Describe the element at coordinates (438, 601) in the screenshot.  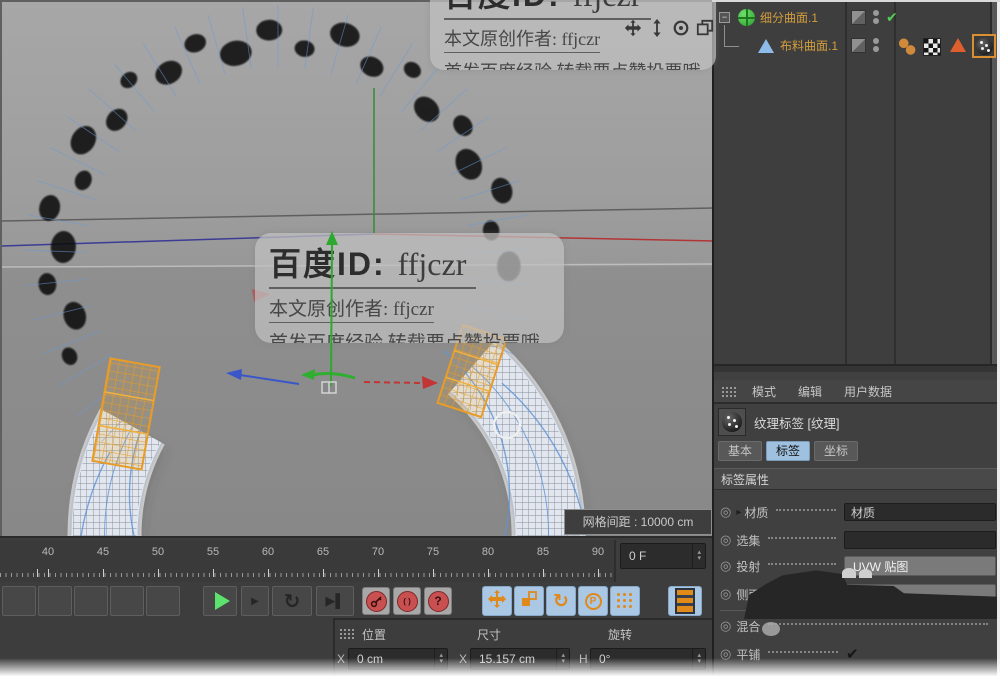
I see `keyframe-options-button: ?` at that location.